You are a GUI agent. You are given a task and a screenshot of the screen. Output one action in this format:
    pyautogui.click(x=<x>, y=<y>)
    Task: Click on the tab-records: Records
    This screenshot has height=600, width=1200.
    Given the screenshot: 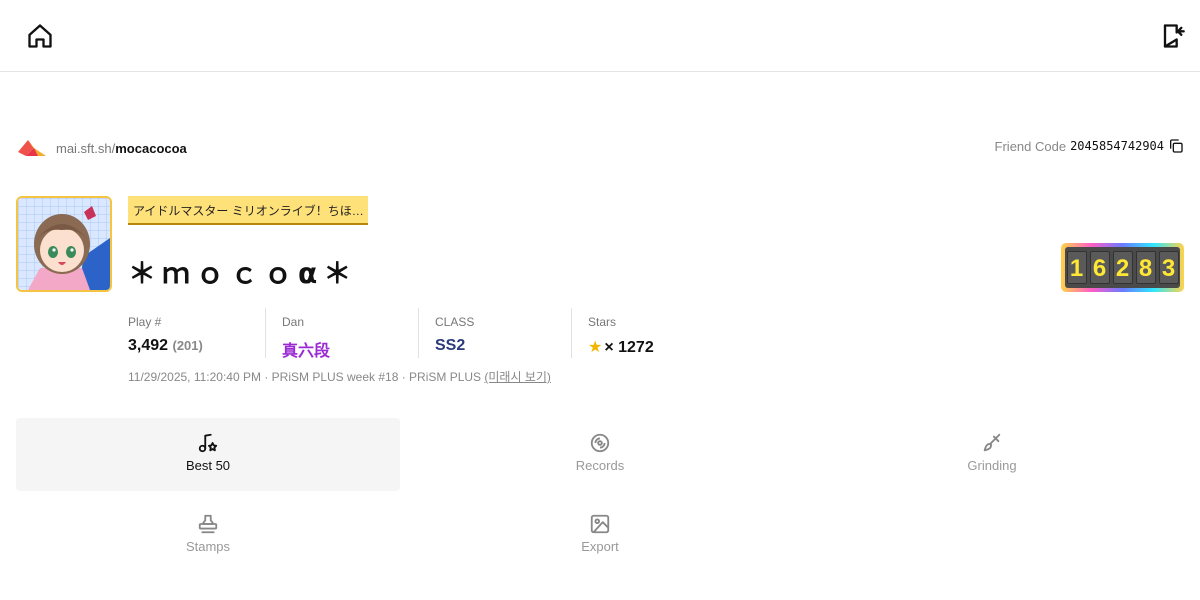 What is the action you would take?
    pyautogui.click(x=600, y=454)
    